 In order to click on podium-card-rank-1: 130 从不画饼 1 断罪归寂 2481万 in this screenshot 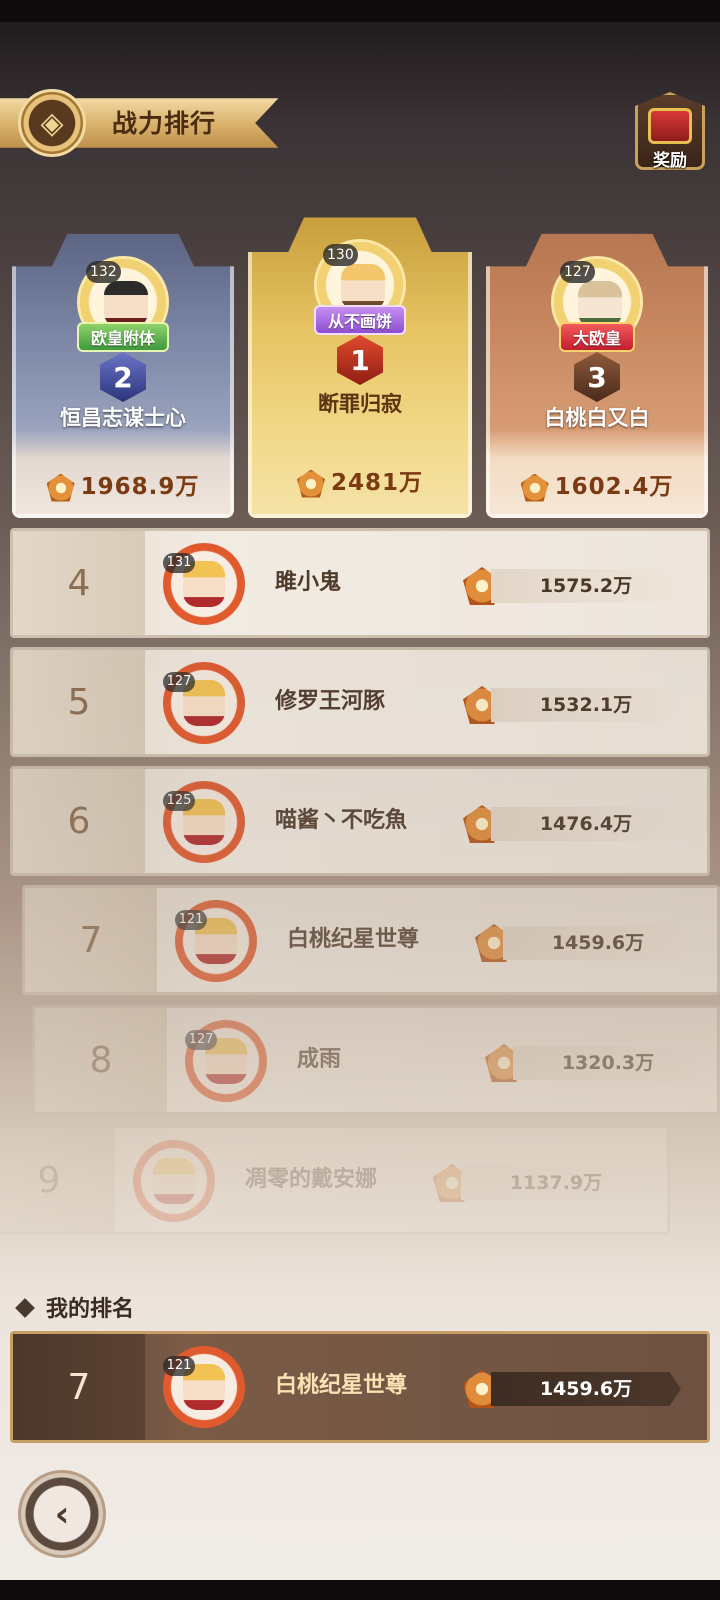, I will do `click(360, 361)`.